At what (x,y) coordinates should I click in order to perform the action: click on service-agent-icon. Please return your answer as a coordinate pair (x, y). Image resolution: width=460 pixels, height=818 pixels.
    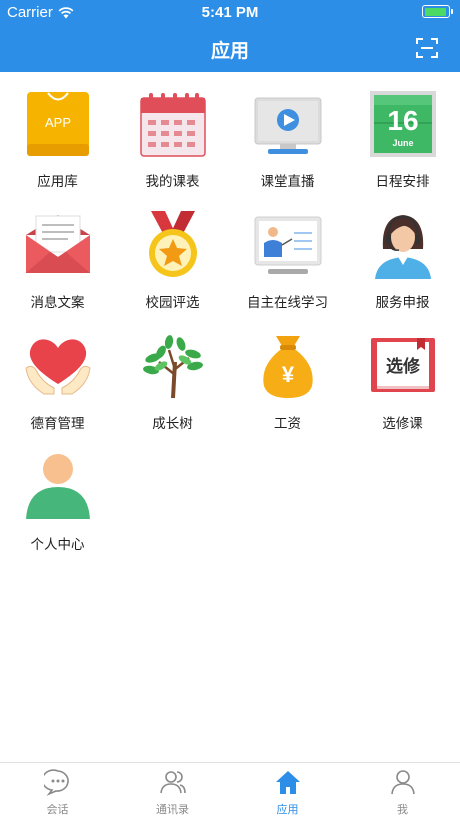
    Looking at the image, I should click on (403, 247).